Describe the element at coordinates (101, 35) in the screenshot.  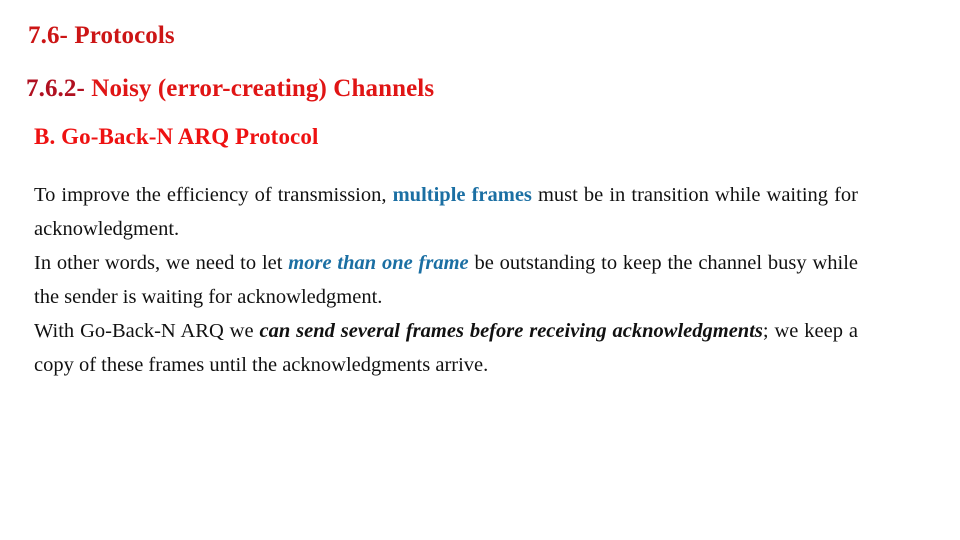
I see `heading-section-title: 7.6- Protocols` at that location.